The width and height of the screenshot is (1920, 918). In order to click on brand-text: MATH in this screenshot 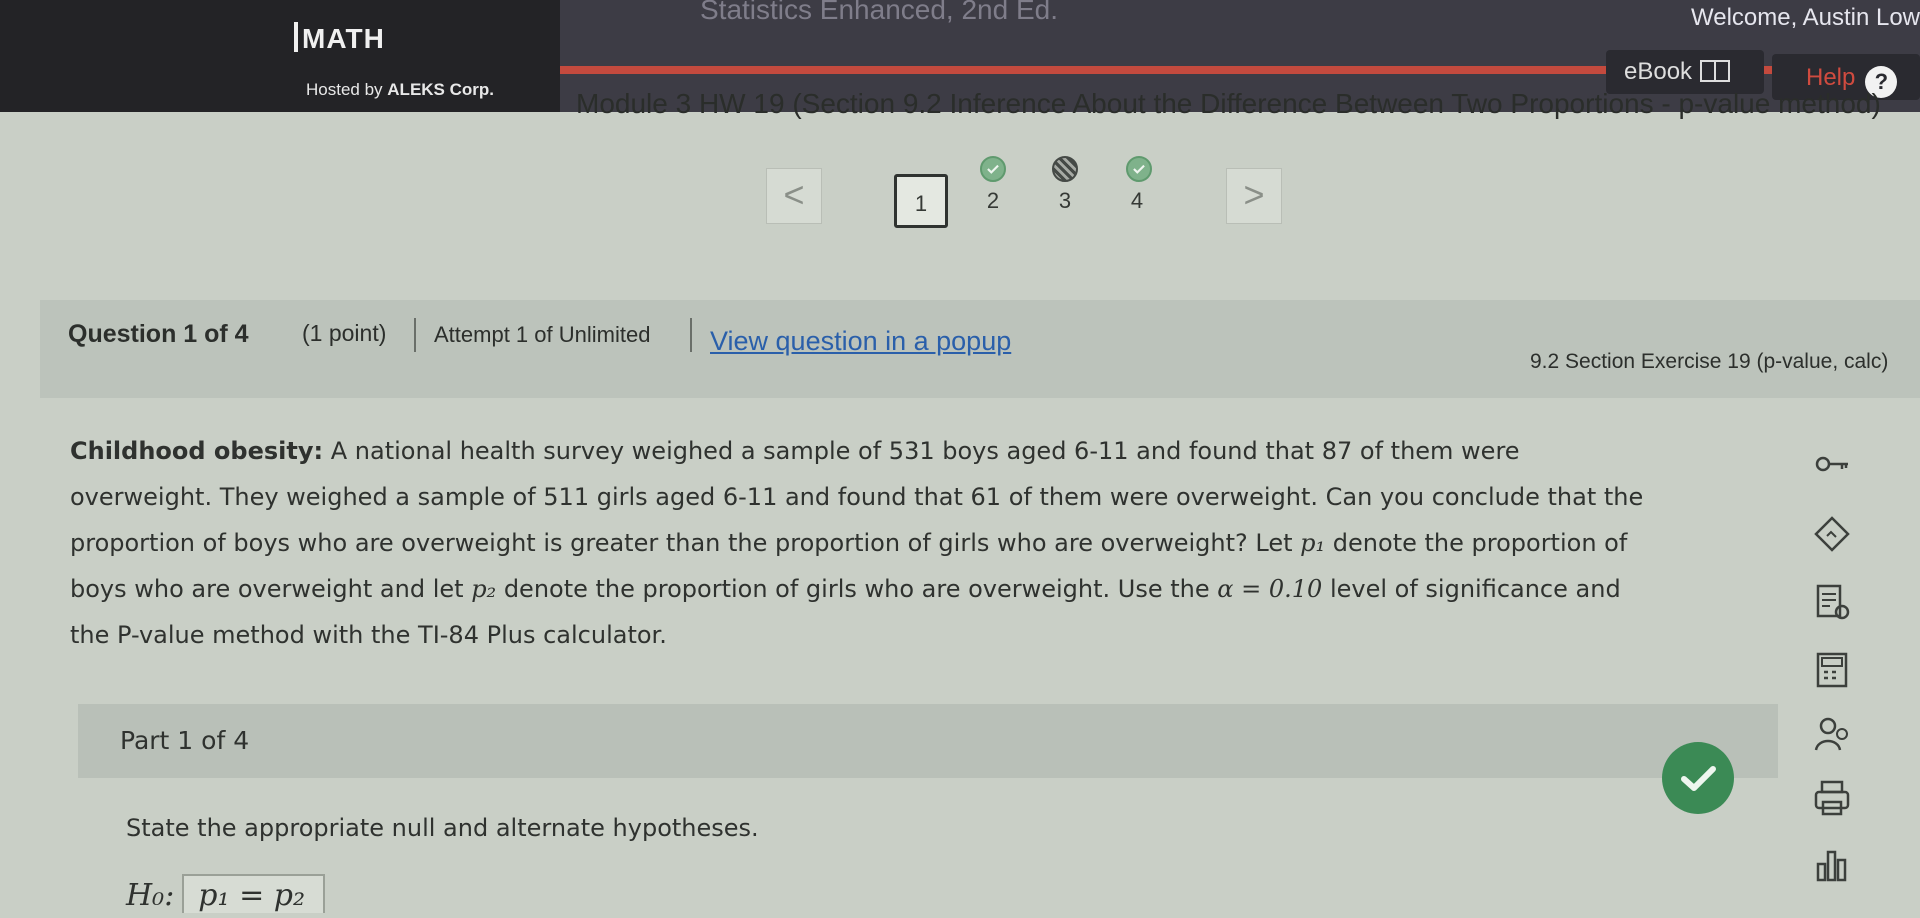, I will do `click(343, 38)`.